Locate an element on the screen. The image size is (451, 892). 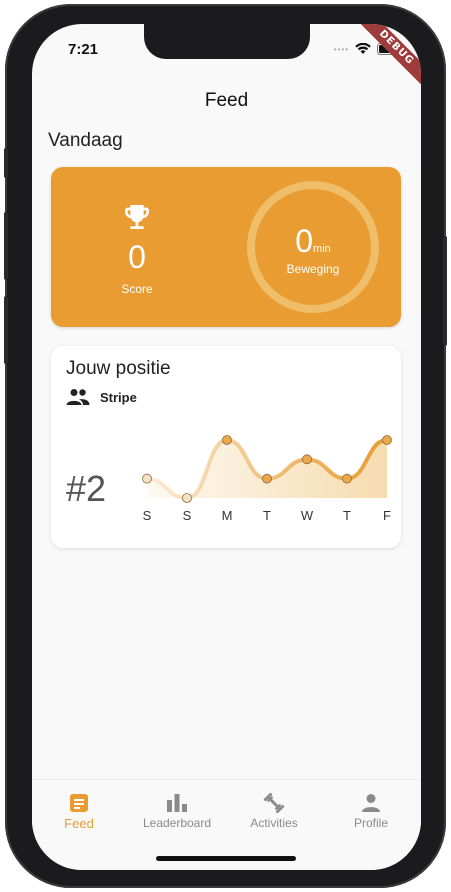
nav-label-profile: Profile is located at coordinates (370, 823).